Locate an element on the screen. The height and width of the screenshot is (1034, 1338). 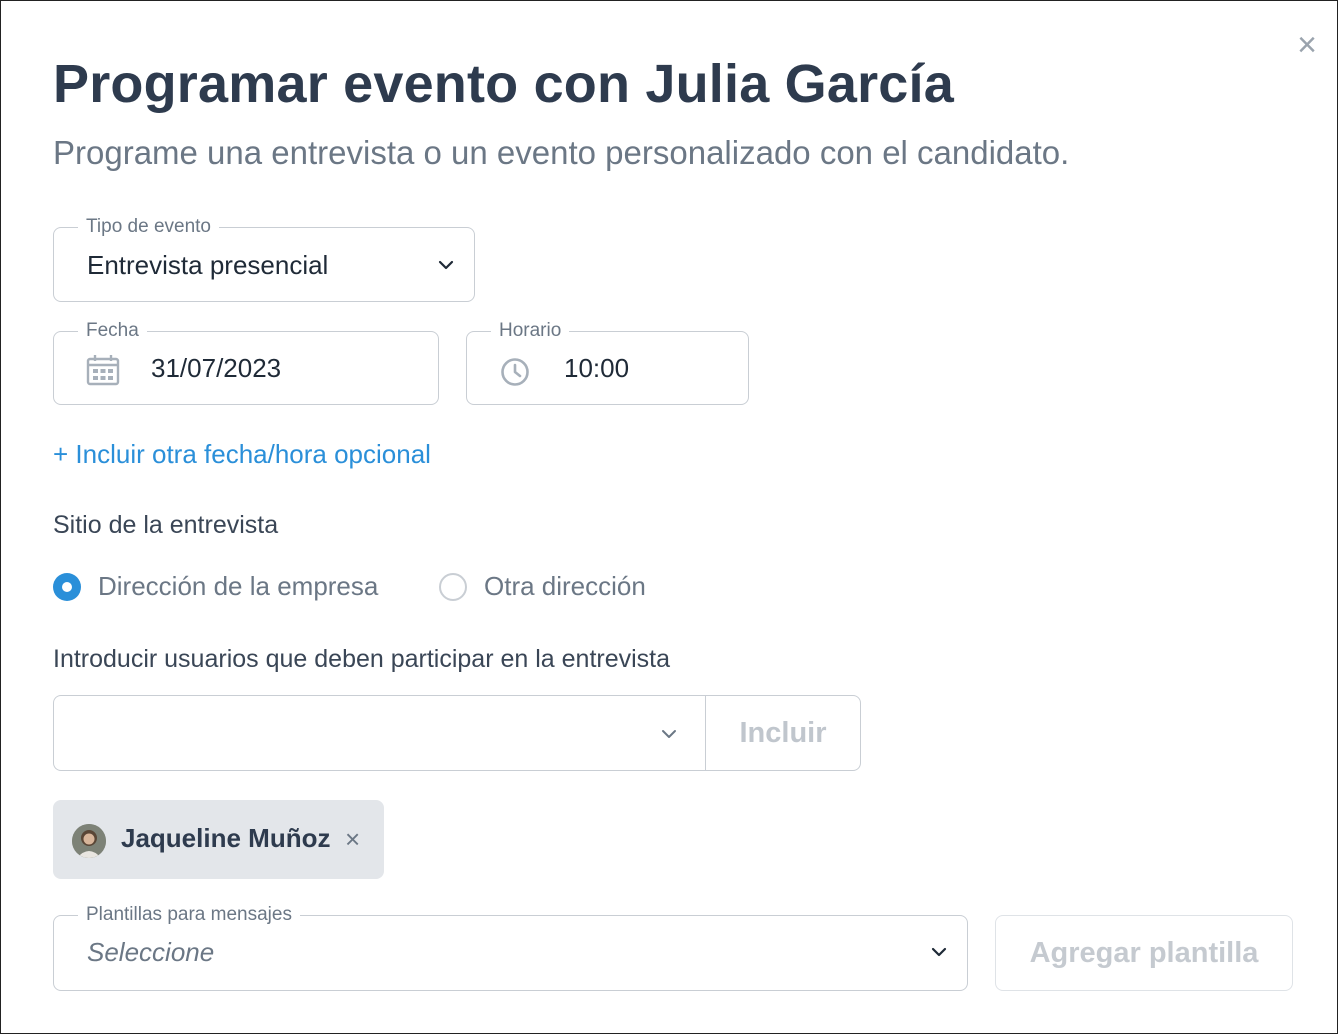
location-section-label: Sitio de la entrevista is located at coordinates (166, 525).